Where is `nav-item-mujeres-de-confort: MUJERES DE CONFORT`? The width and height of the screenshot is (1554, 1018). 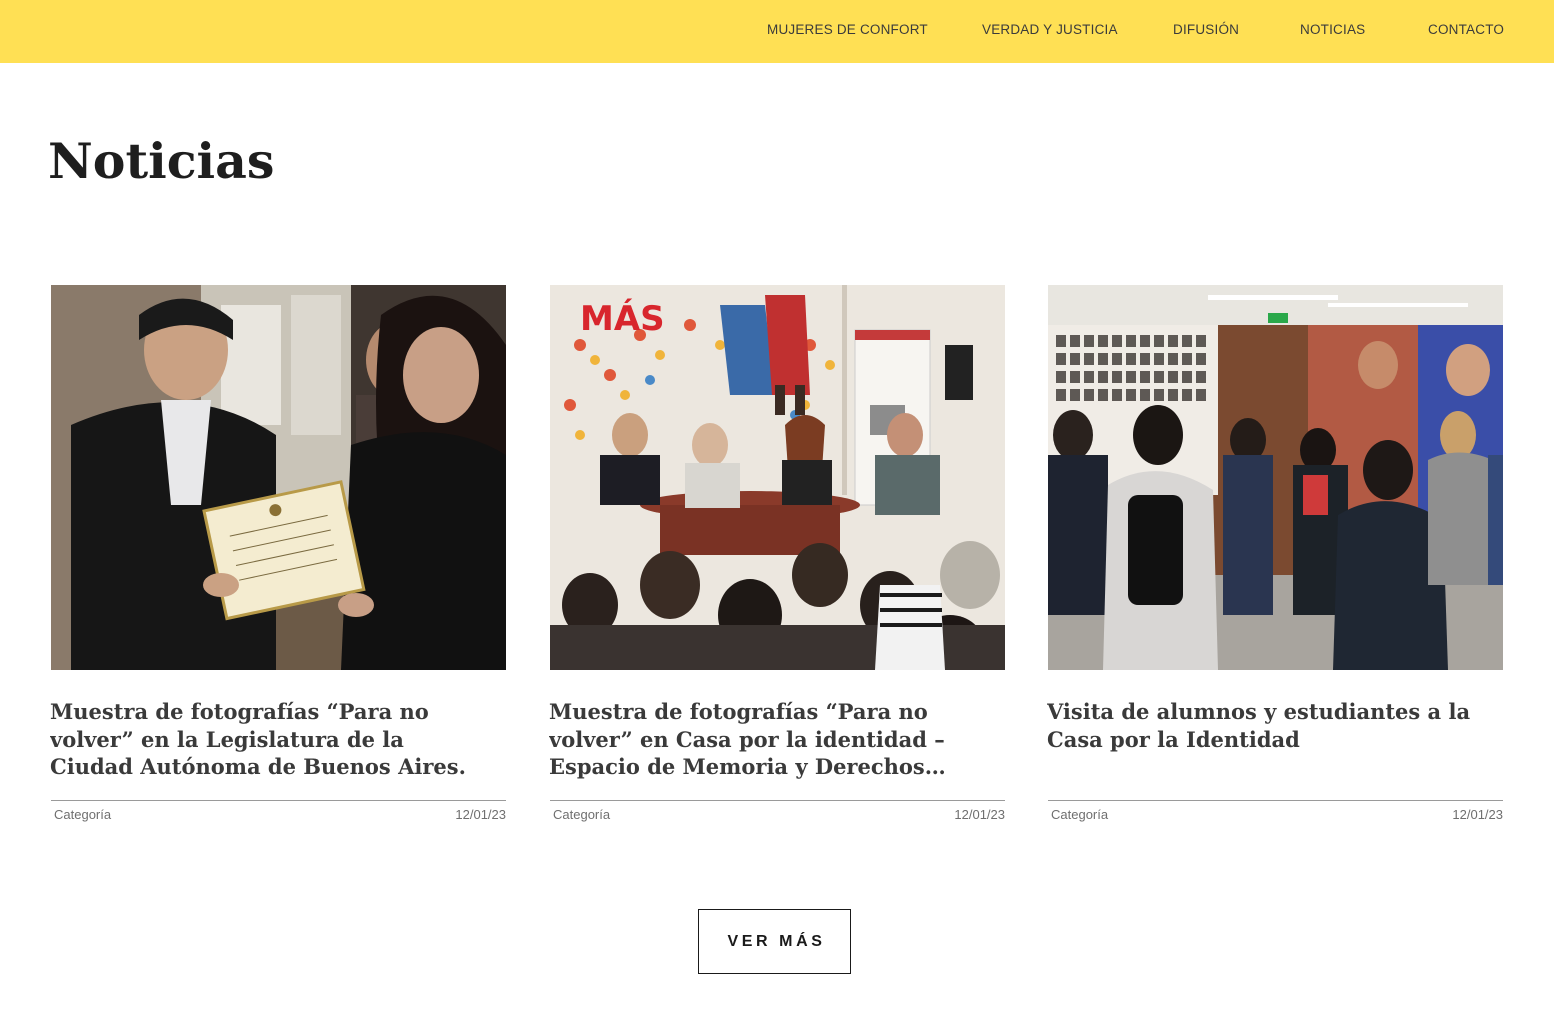
nav-item-mujeres-de-confort: MUJERES DE CONFORT is located at coordinates (847, 30).